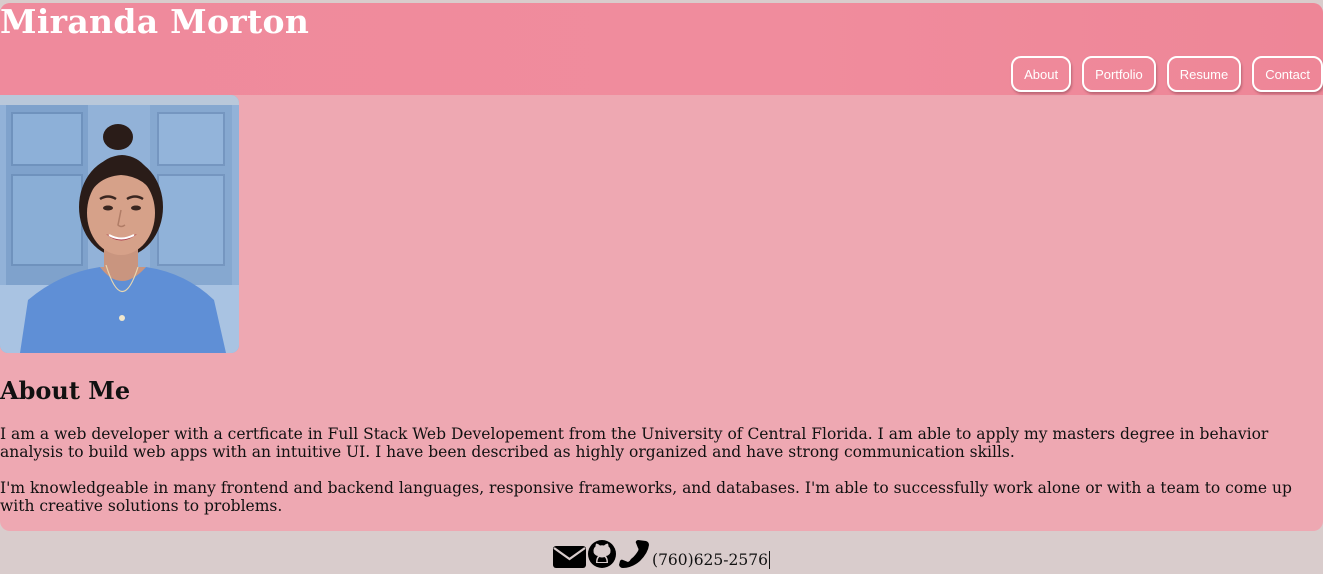 This screenshot has height=574, width=1323. I want to click on nav-bar: About Portfolio Resume Contact, so click(1167, 74).